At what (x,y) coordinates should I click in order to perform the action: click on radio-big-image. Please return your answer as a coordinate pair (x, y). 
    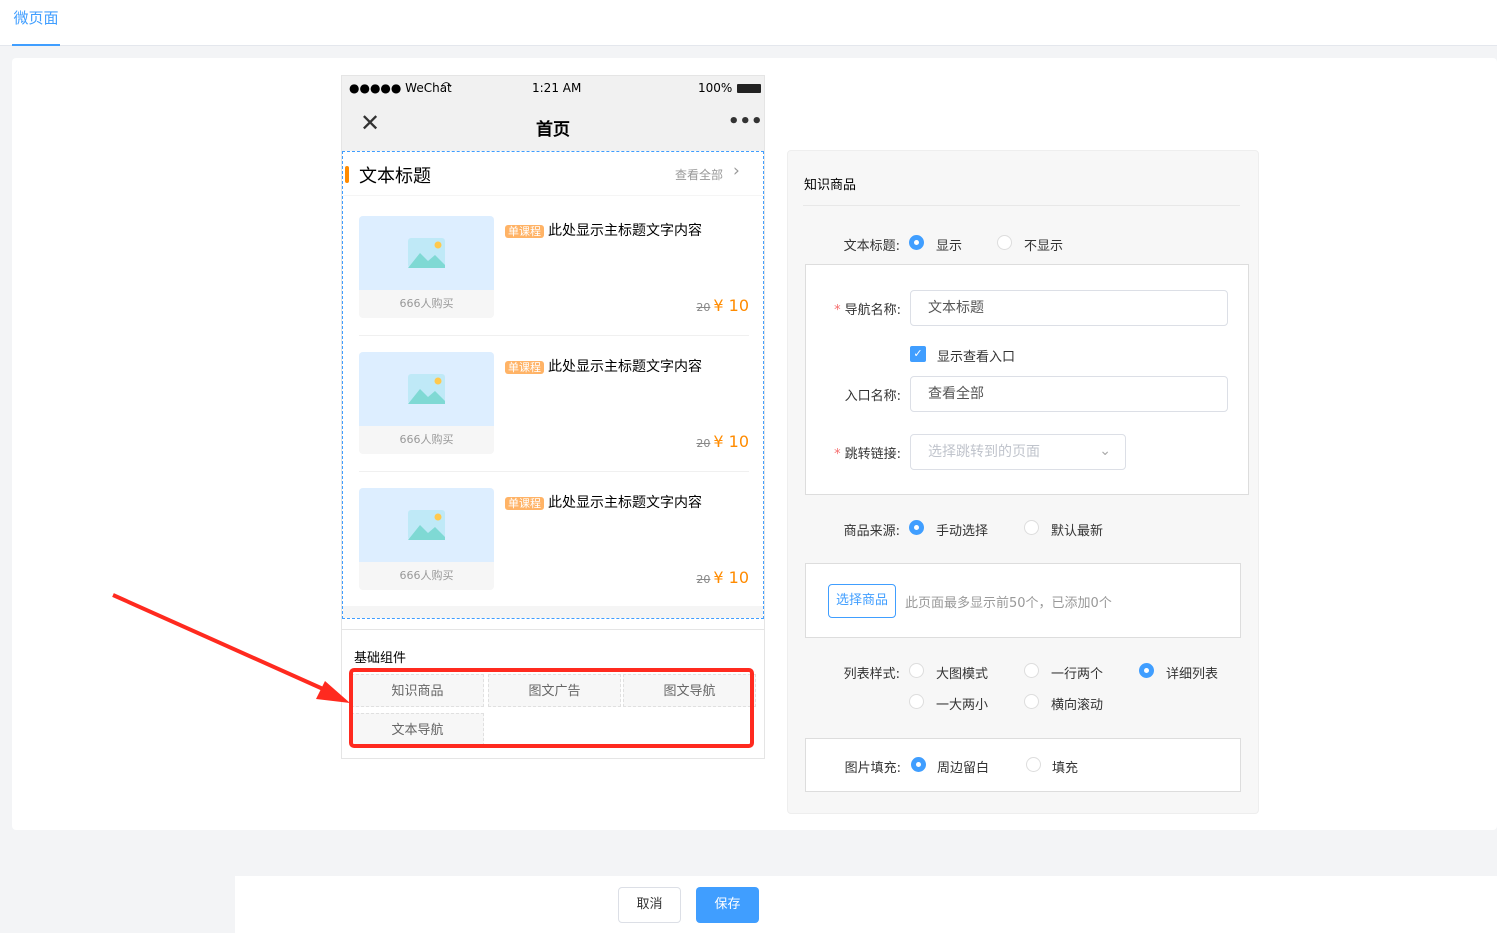
    Looking at the image, I should click on (916, 670).